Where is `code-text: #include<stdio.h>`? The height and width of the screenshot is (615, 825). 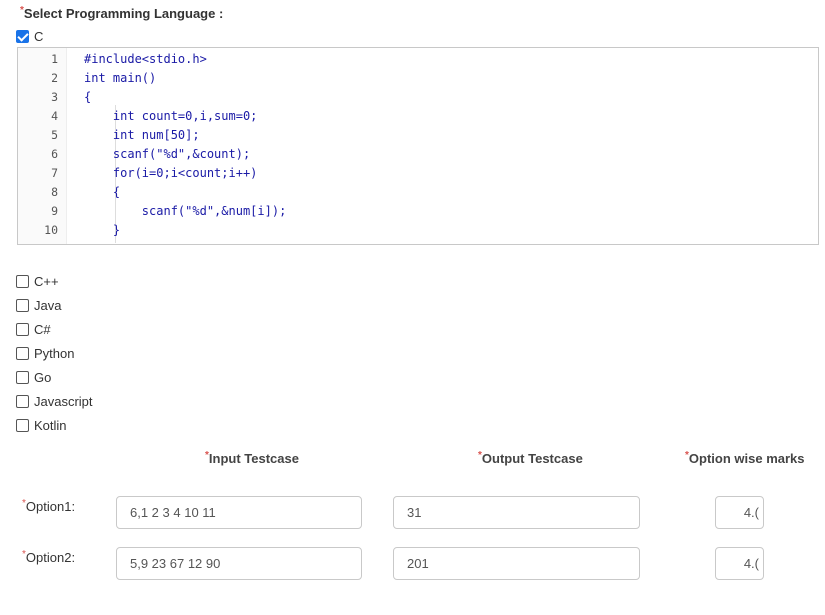 code-text: #include<stdio.h> is located at coordinates (145, 59).